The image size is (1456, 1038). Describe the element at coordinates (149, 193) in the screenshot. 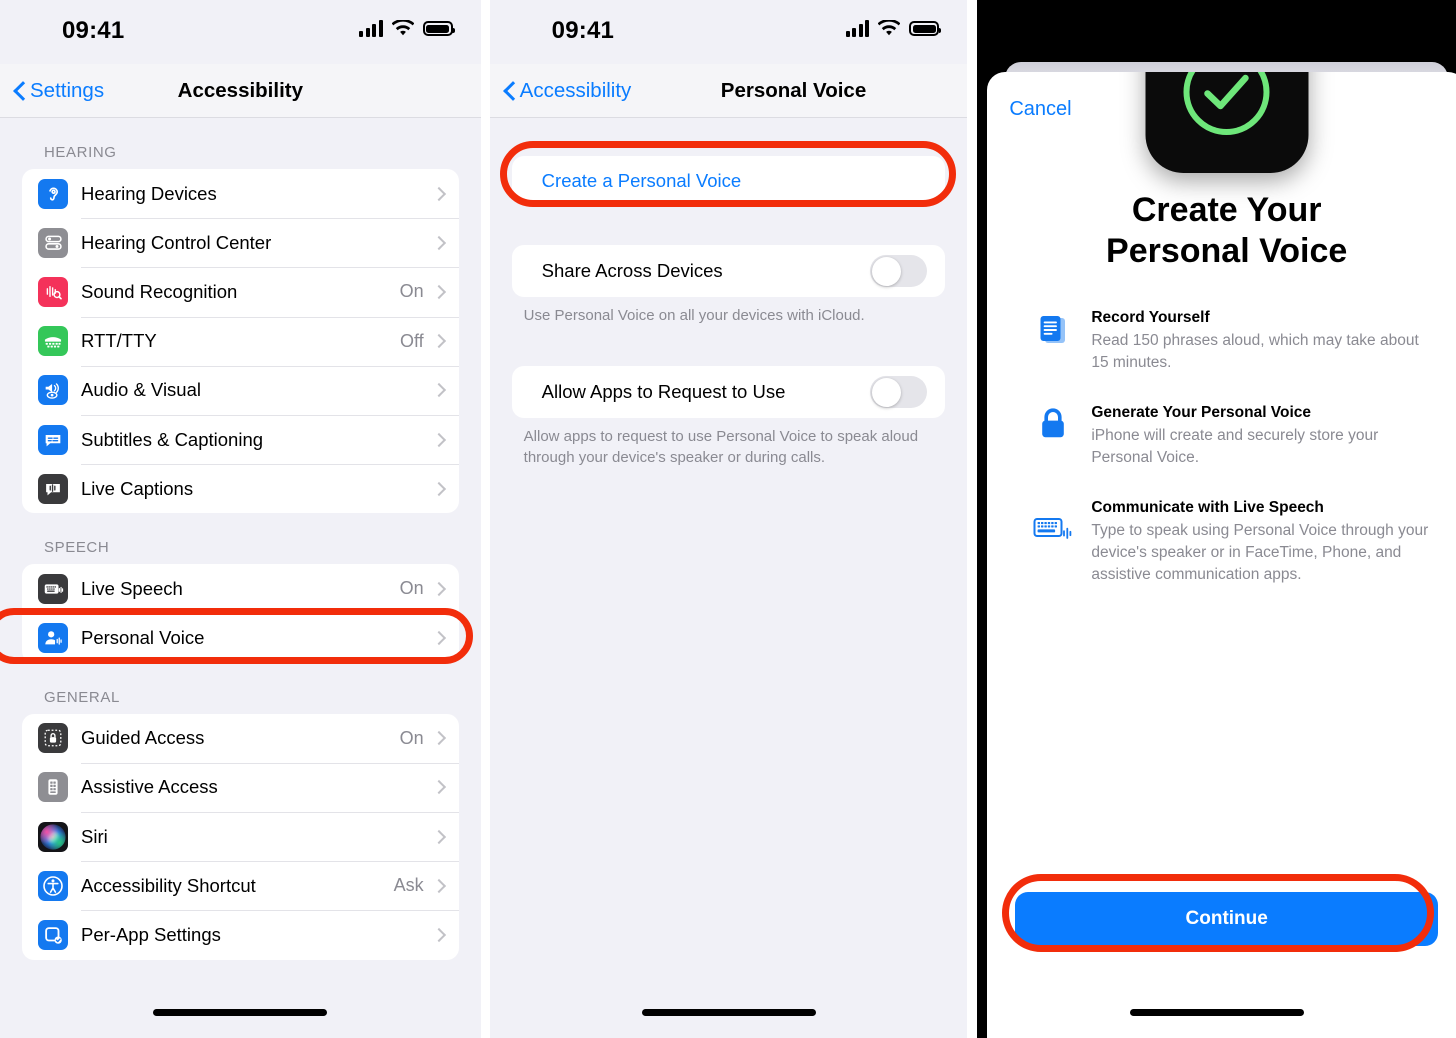

I see `row-label: Hearing Devices` at that location.